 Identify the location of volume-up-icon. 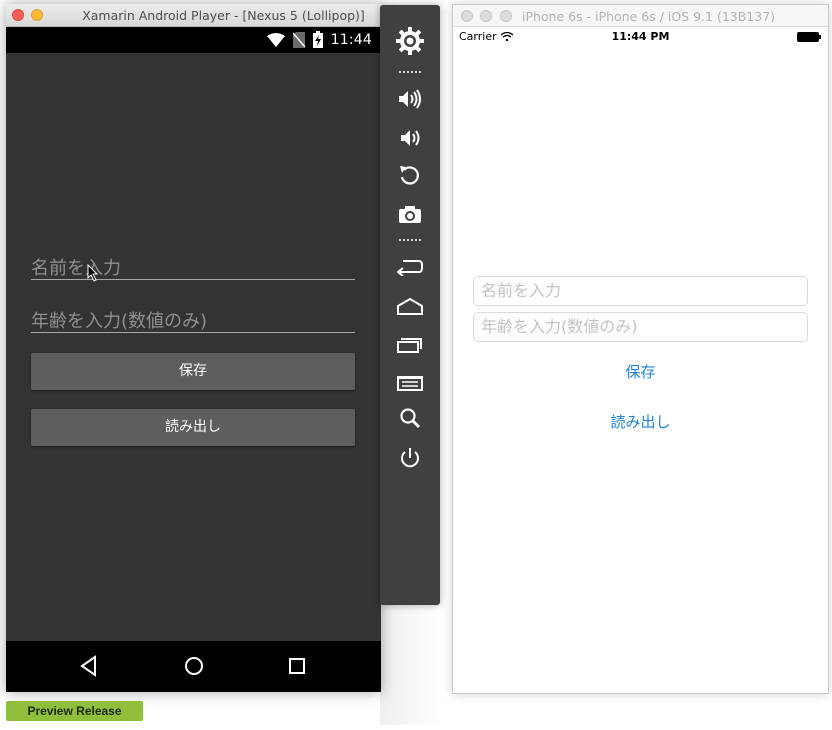
(410, 99).